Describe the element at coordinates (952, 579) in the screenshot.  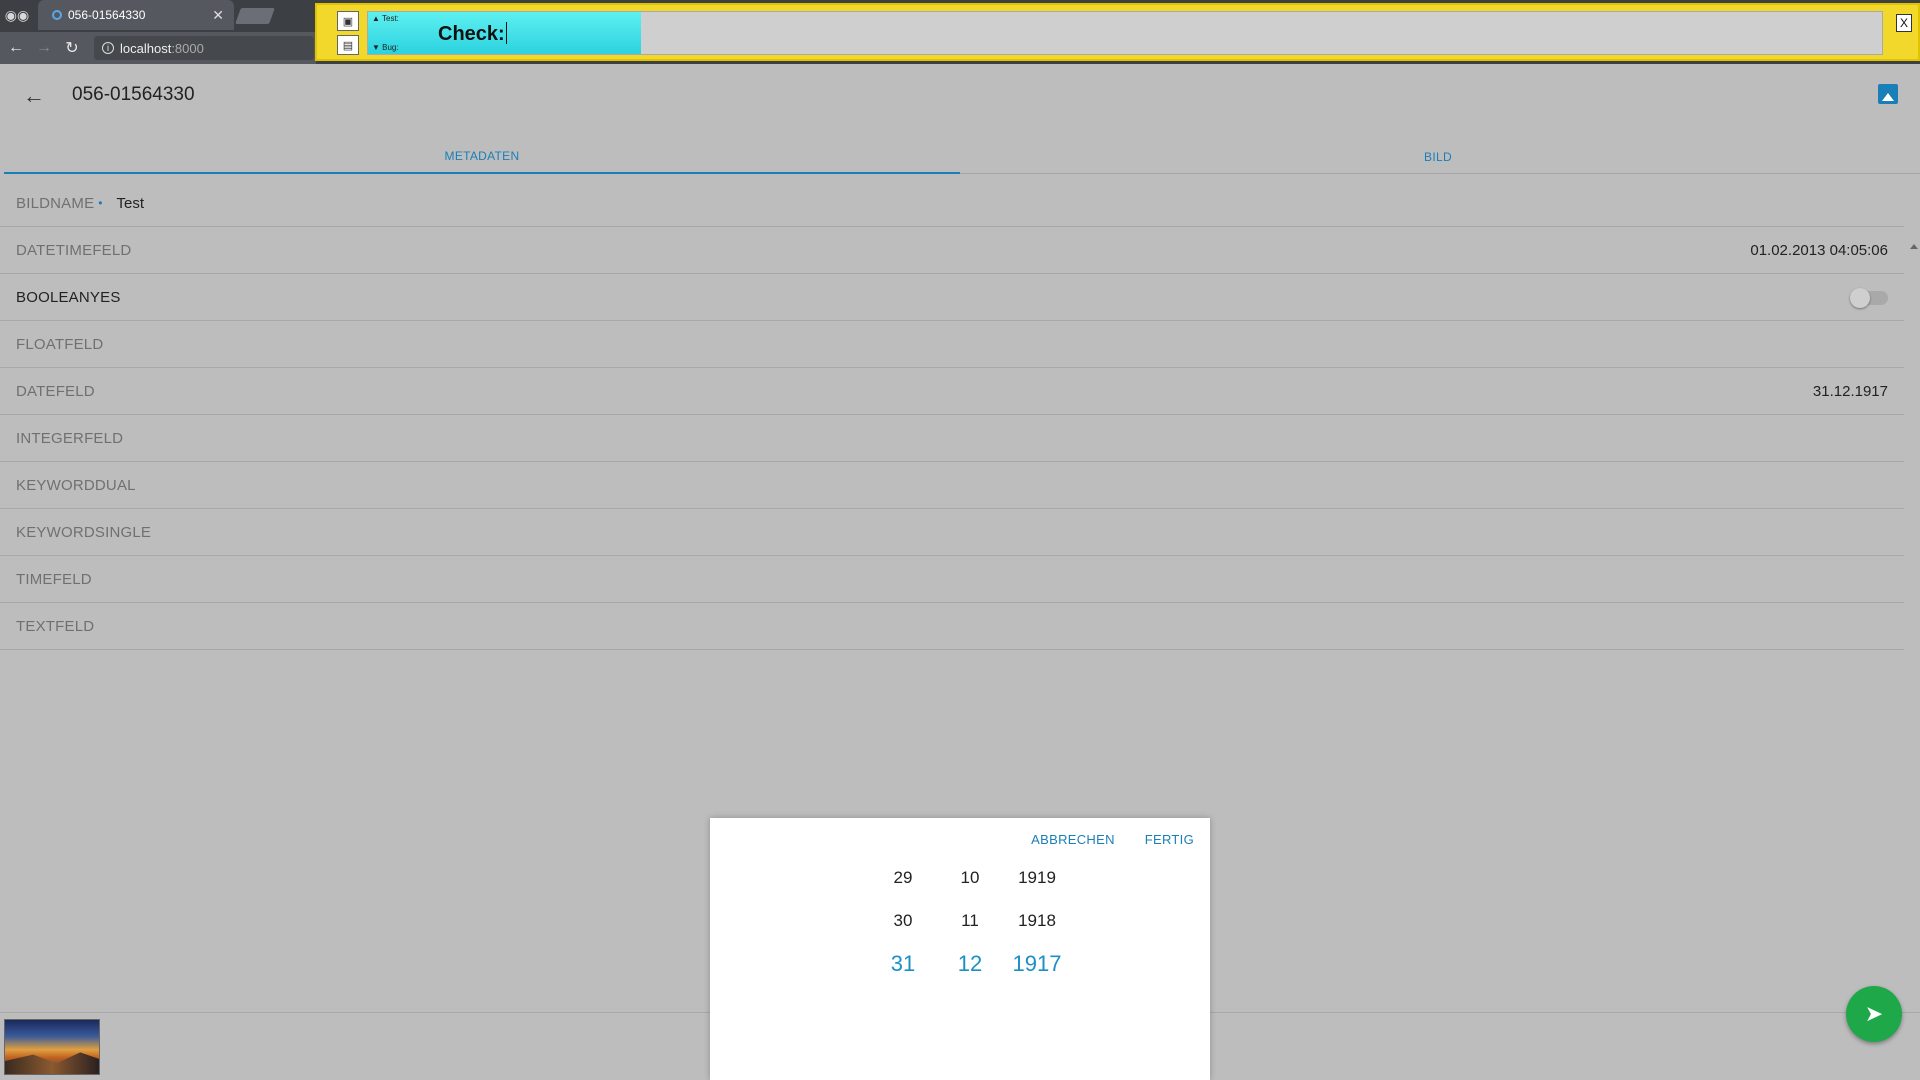
I see `field-timefeld: TIMEFELD` at that location.